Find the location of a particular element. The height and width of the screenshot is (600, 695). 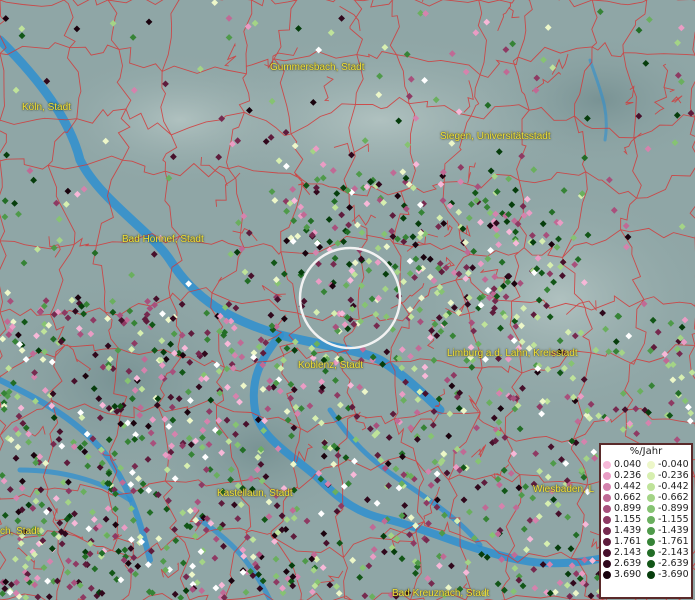

legend-value: 0.236 is located at coordinates (628, 475).